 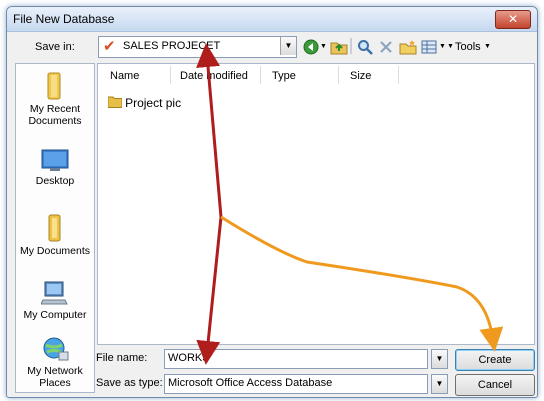 What do you see at coordinates (209, 130) in the screenshot?
I see `red-arrow-up` at bounding box center [209, 130].